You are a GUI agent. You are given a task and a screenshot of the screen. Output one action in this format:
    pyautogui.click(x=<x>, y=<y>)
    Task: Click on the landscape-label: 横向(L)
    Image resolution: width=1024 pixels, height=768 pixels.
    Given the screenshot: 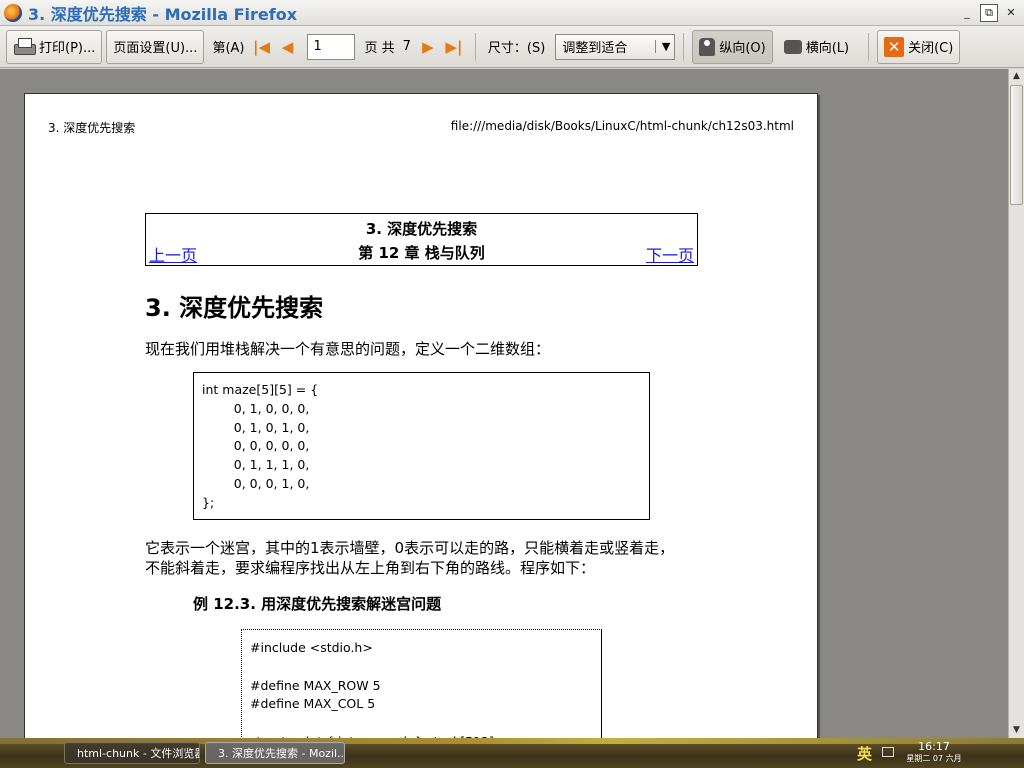 What is the action you would take?
    pyautogui.click(x=827, y=48)
    